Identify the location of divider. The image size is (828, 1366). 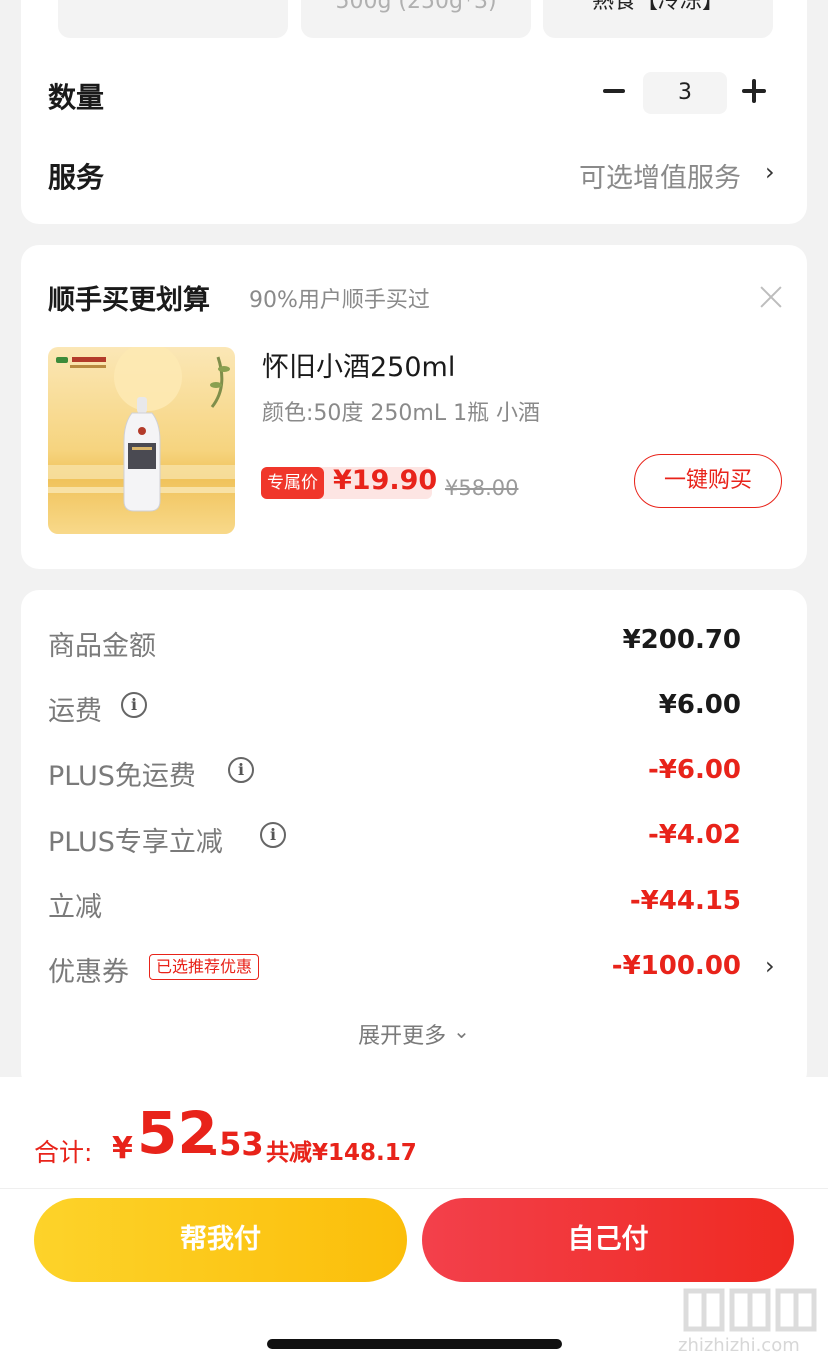
(414, 1188).